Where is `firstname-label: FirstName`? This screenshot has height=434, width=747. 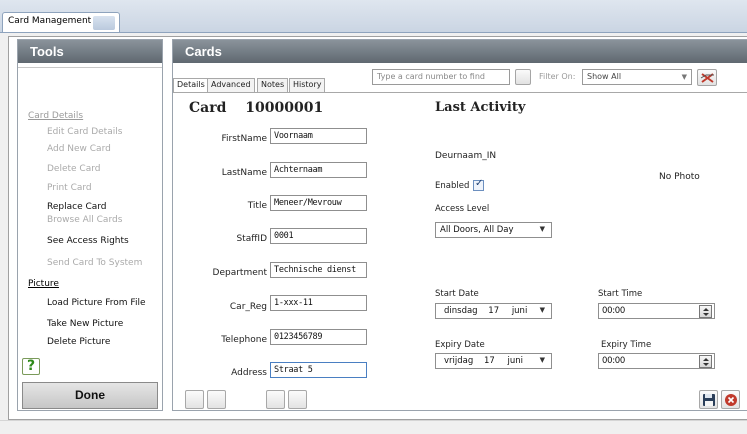
firstname-label: FirstName is located at coordinates (244, 139).